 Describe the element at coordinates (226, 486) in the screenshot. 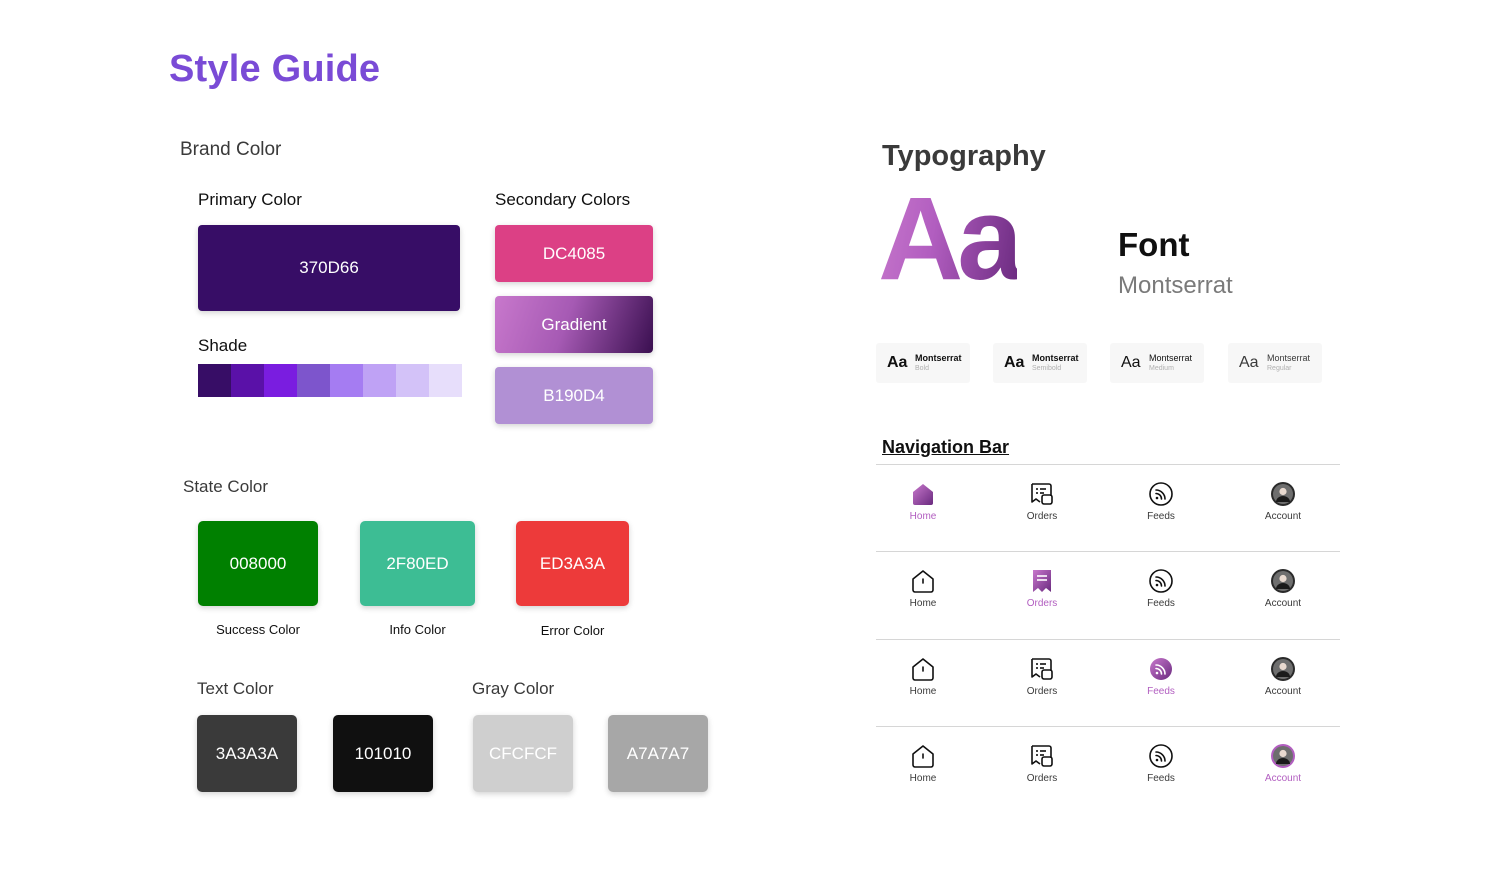

I see `state-color-heading: State Color` at that location.